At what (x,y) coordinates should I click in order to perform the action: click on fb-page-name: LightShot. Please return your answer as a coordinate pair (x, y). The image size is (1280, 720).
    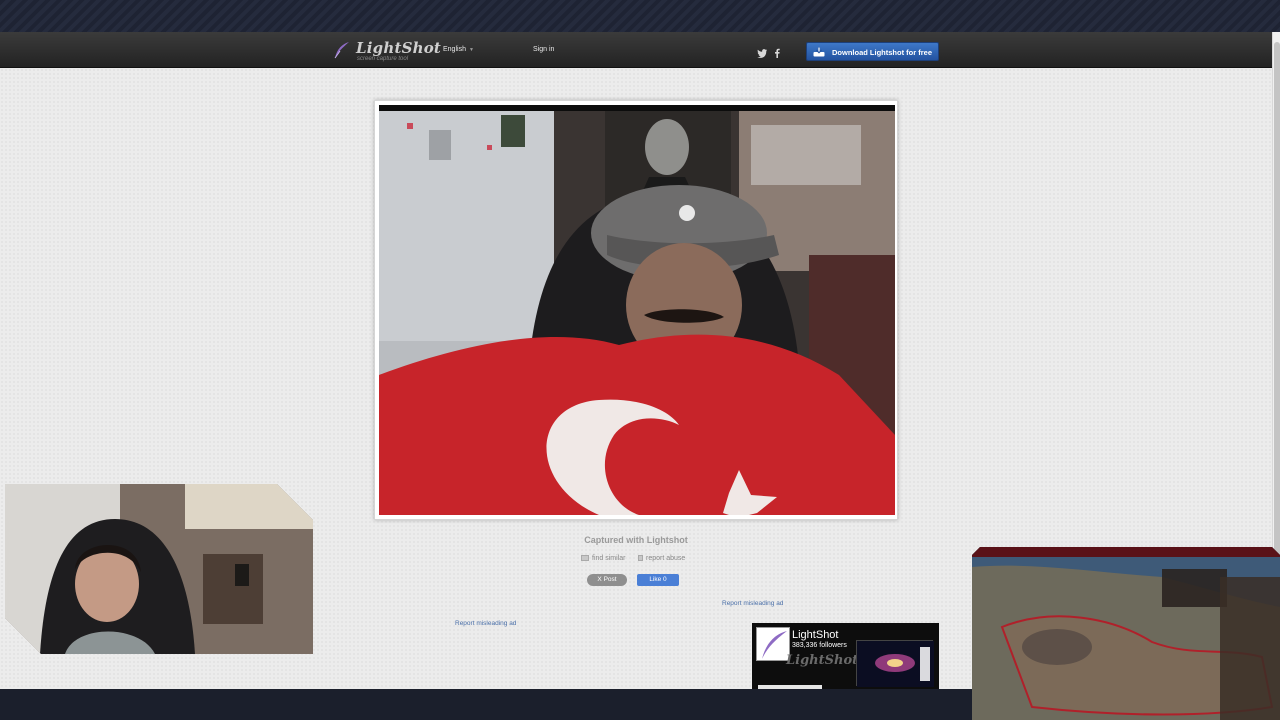
    Looking at the image, I should click on (815, 635).